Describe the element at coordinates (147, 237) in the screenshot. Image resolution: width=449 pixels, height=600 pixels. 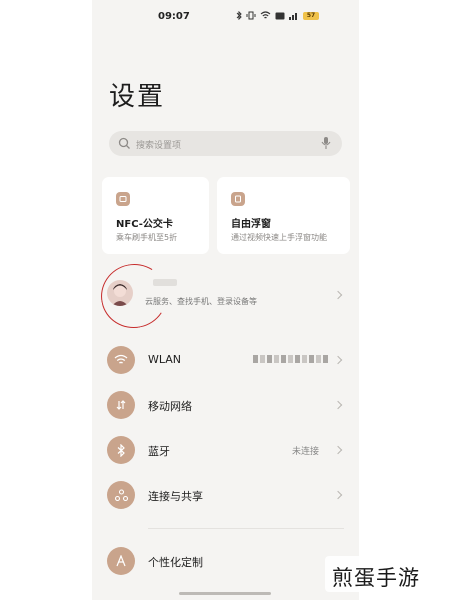
I see `nfc-card-subtitle: 乘车刷手机至5折` at that location.